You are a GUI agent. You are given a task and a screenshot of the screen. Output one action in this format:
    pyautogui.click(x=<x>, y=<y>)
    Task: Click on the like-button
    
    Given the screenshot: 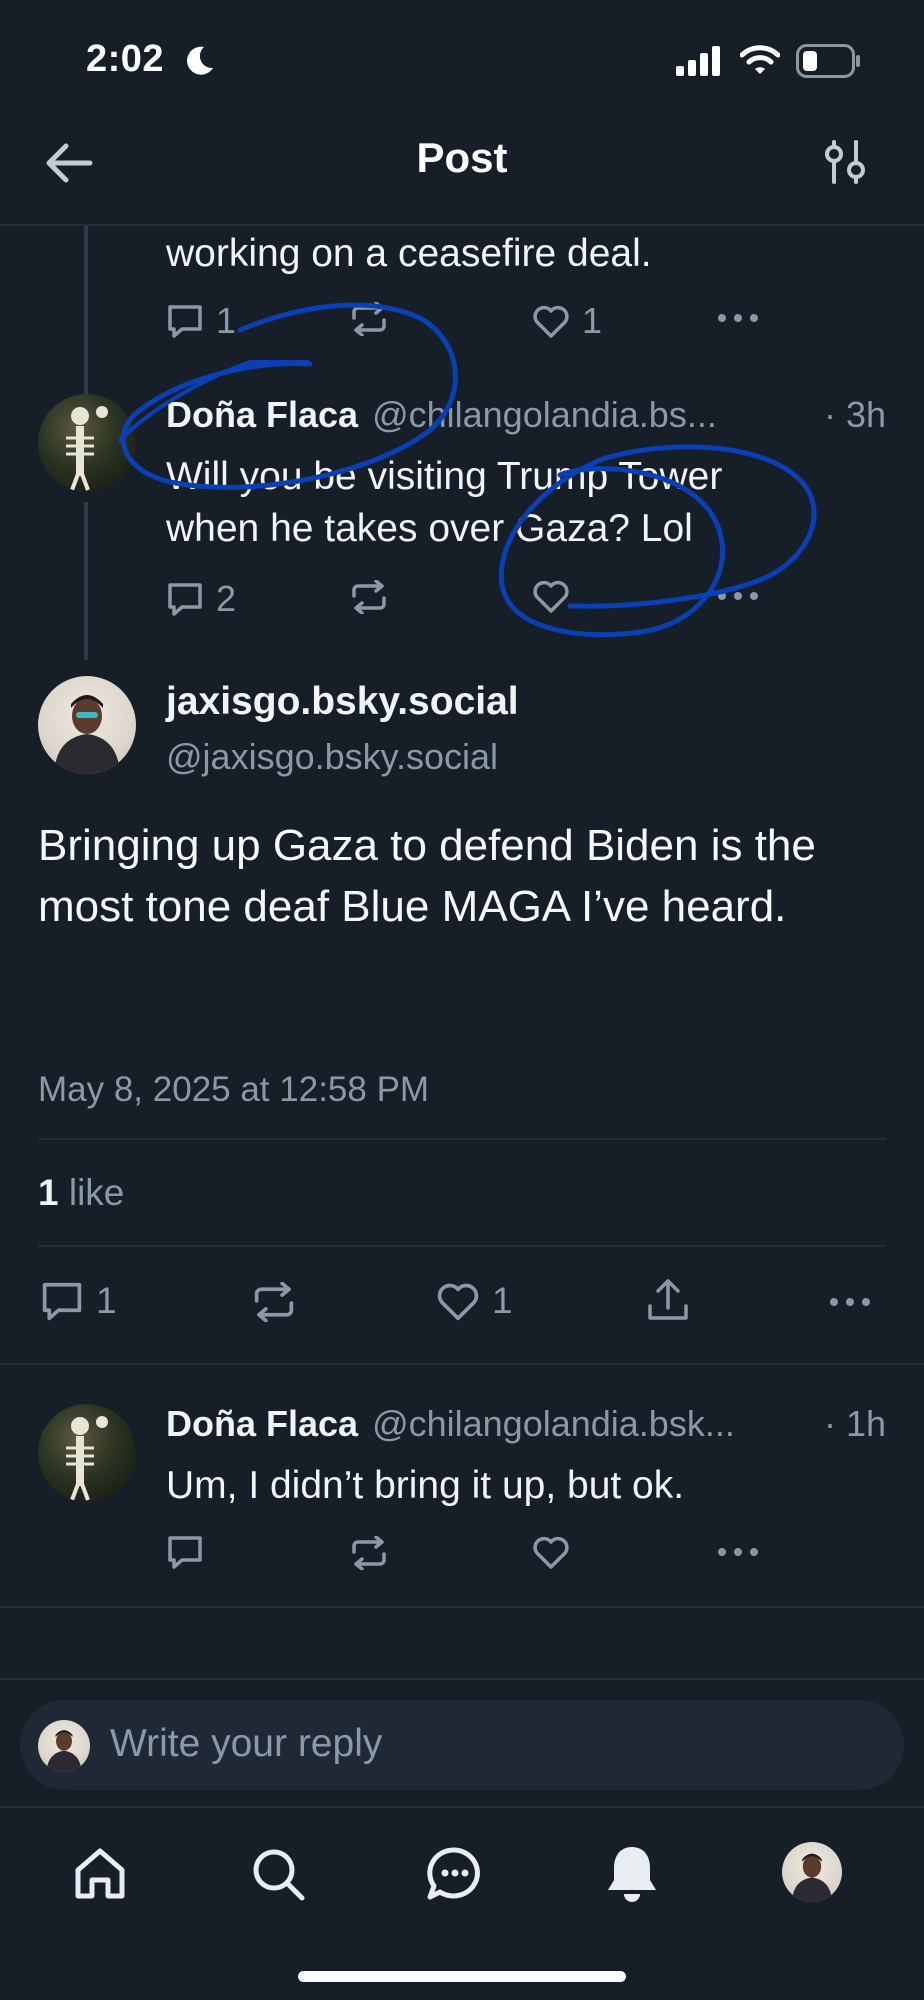 What is the action you would take?
    pyautogui.click(x=551, y=1552)
    